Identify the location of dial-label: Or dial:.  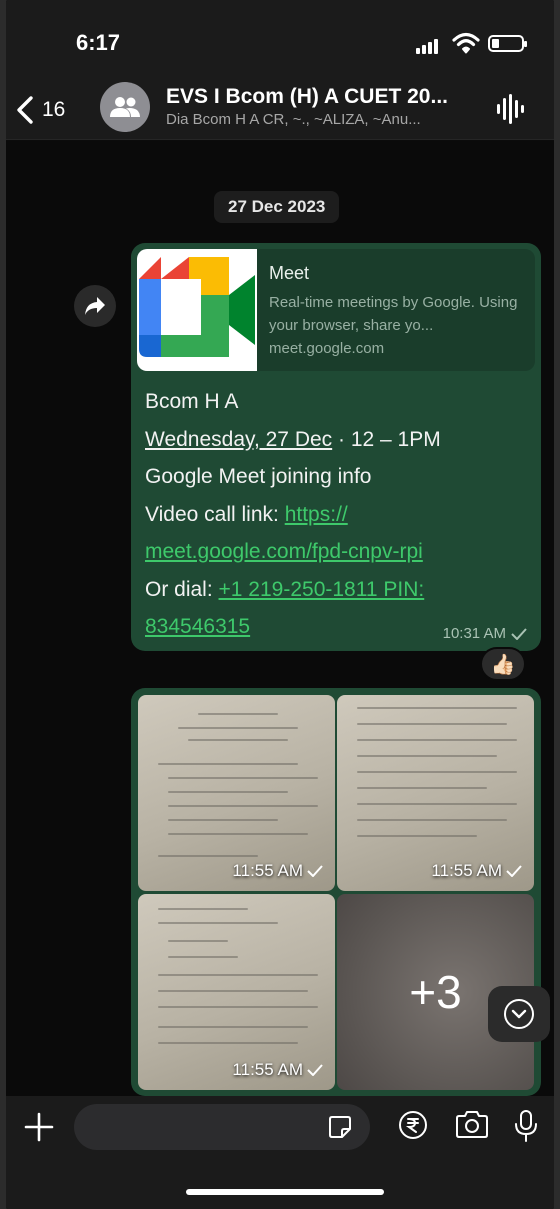
(182, 589).